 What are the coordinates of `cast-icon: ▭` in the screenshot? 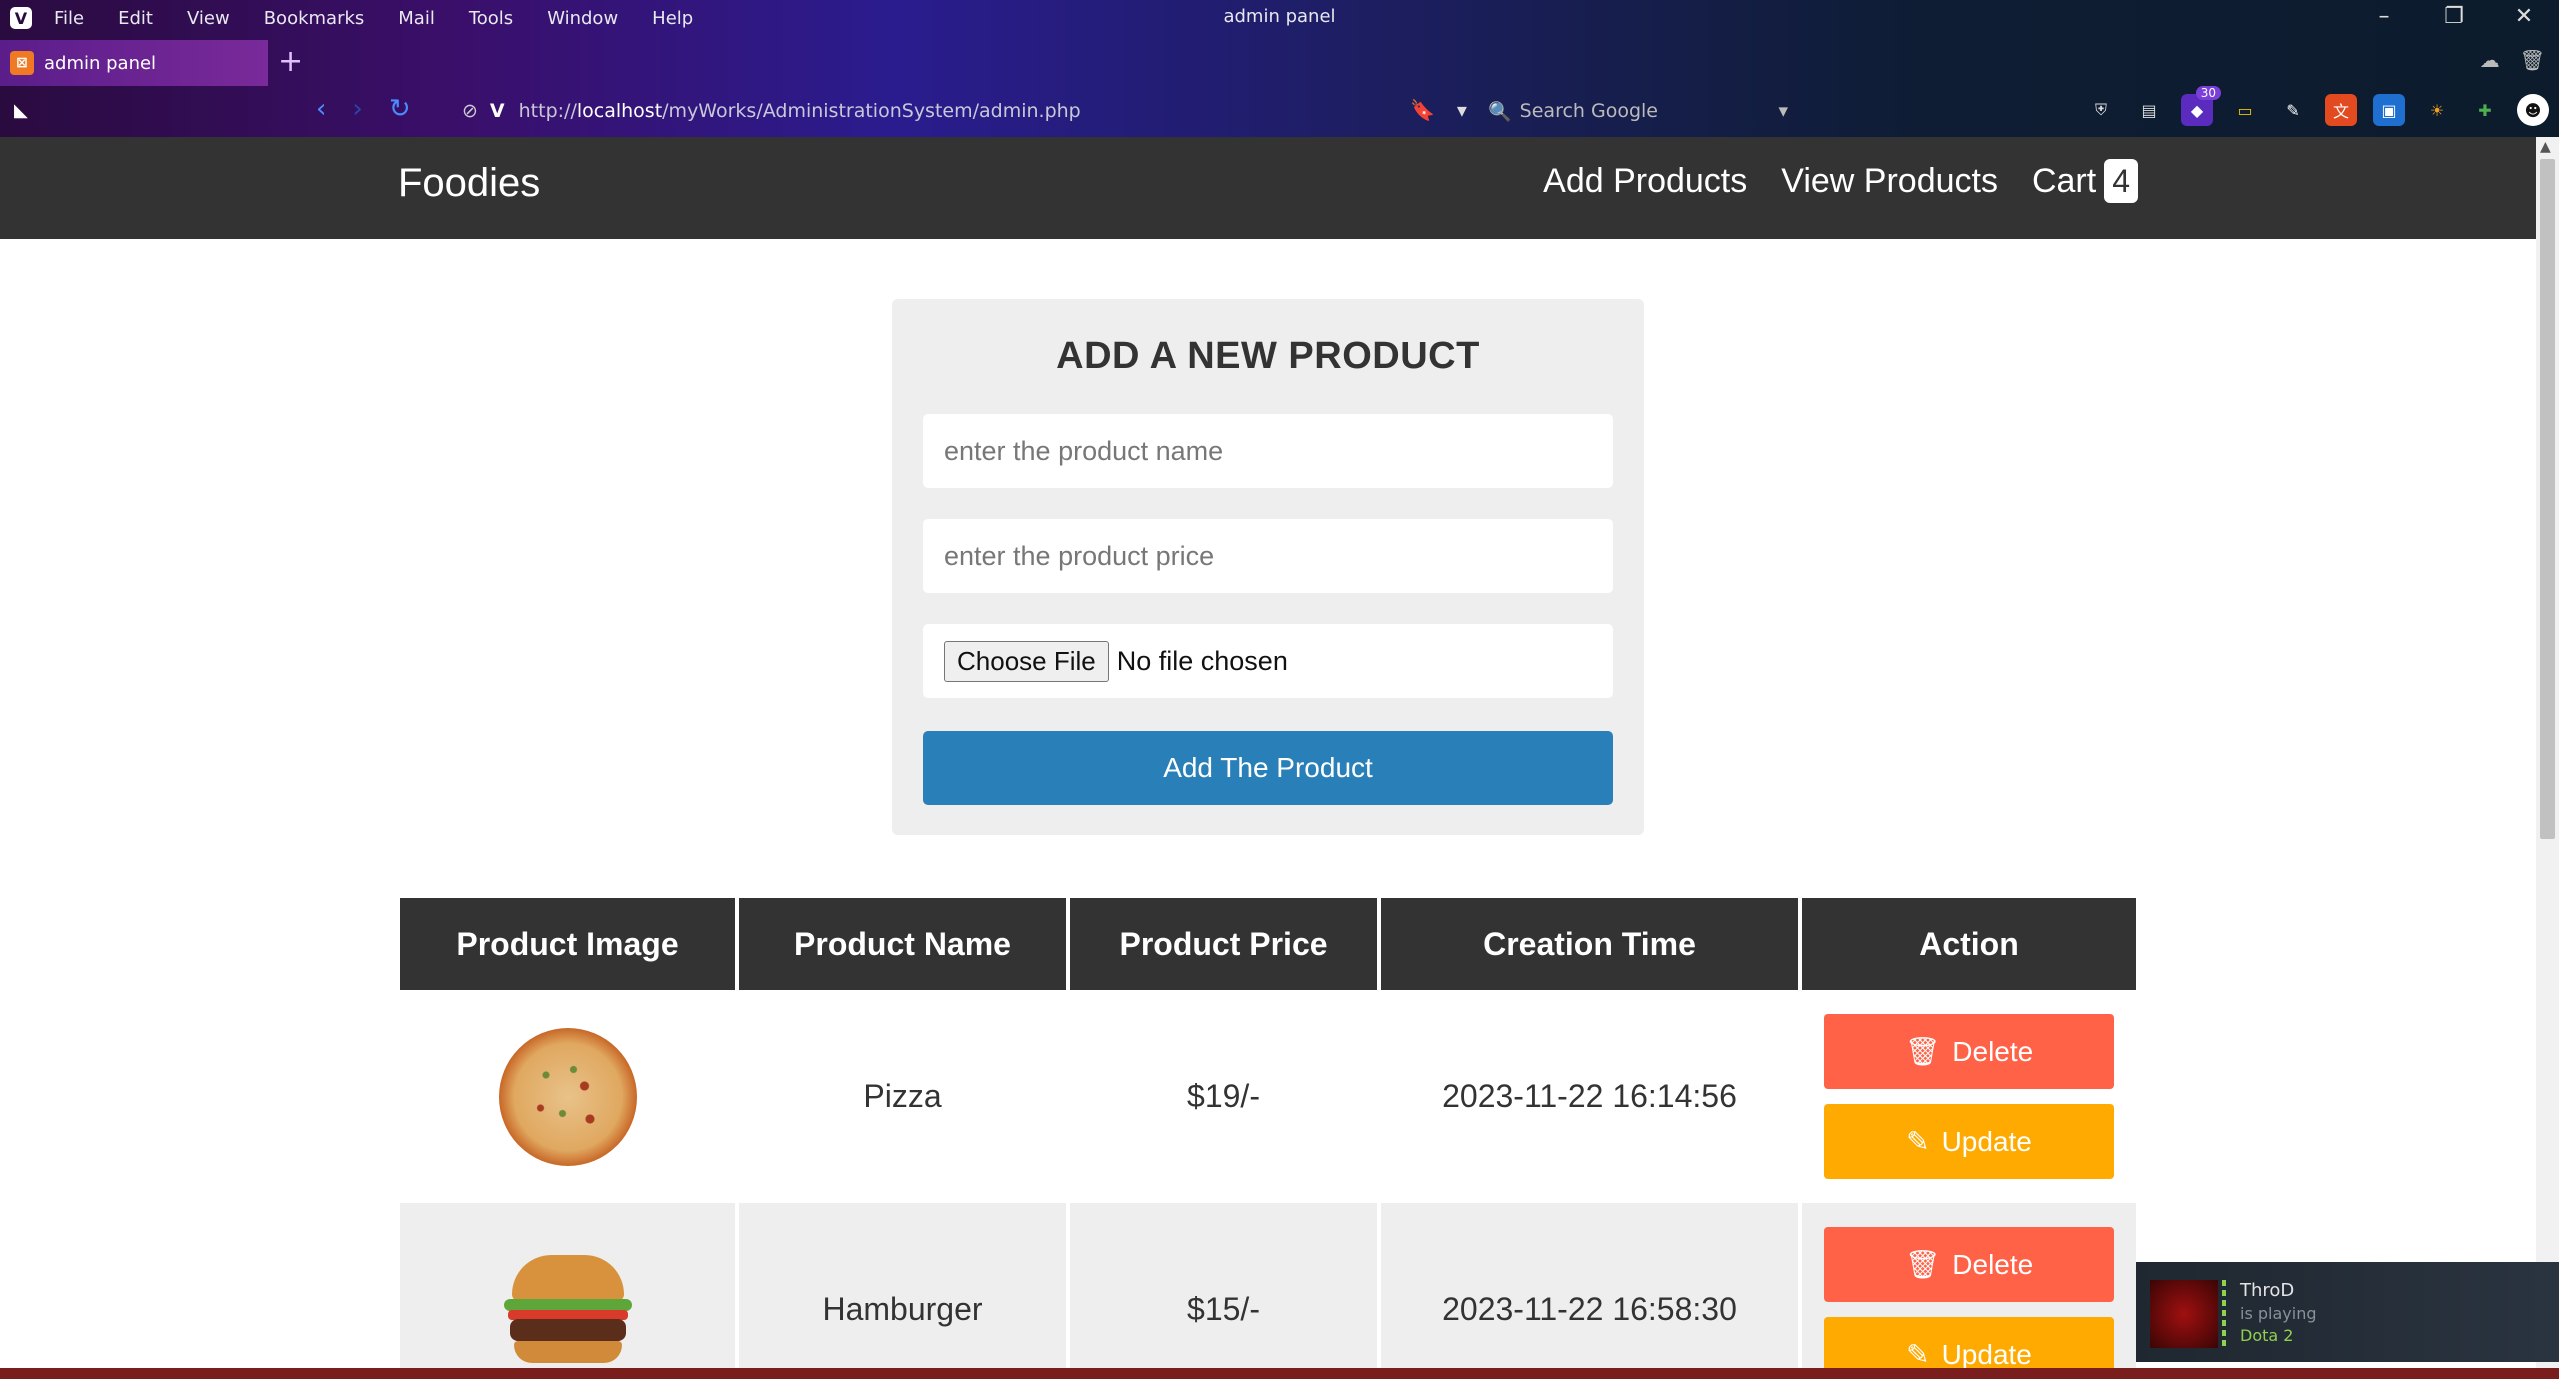 It's located at (2245, 110).